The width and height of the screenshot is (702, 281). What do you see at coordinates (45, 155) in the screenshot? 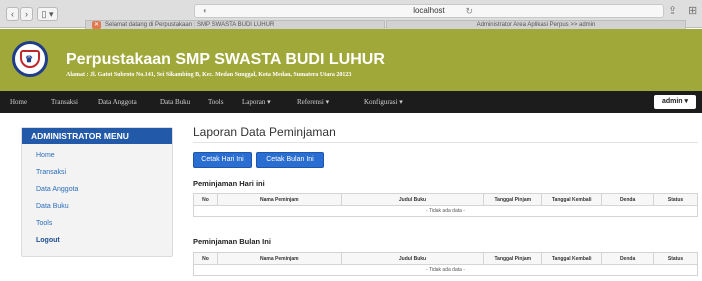
I see `sidebar-item-home: Home` at bounding box center [45, 155].